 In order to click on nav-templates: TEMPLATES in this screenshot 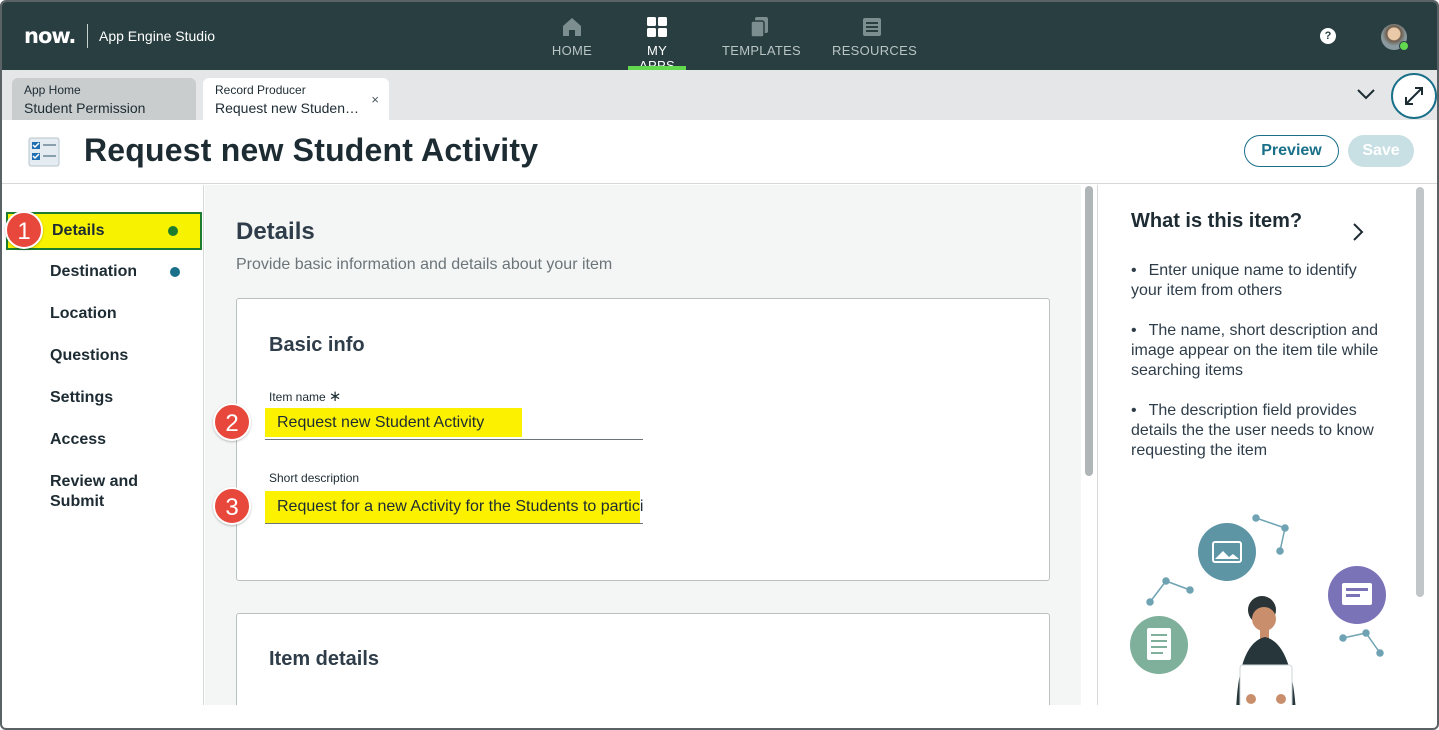, I will do `click(762, 36)`.